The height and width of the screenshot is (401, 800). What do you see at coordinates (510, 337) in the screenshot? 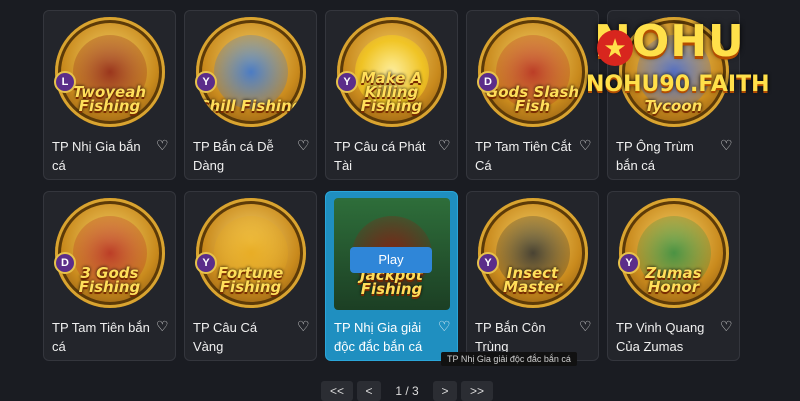
I see `game-title: TP Bắn Côn Trùng` at bounding box center [510, 337].